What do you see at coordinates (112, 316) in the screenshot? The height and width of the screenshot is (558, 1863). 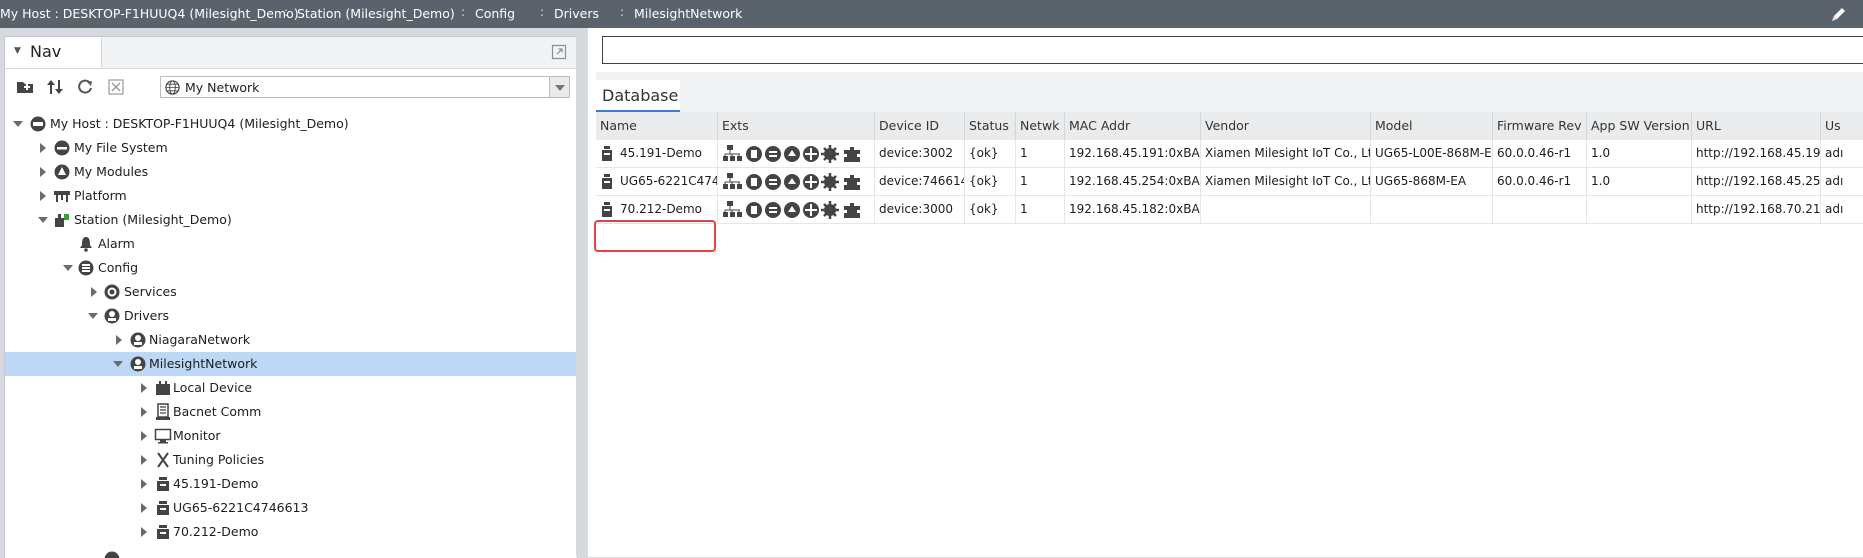 I see `drivers-icon` at bounding box center [112, 316].